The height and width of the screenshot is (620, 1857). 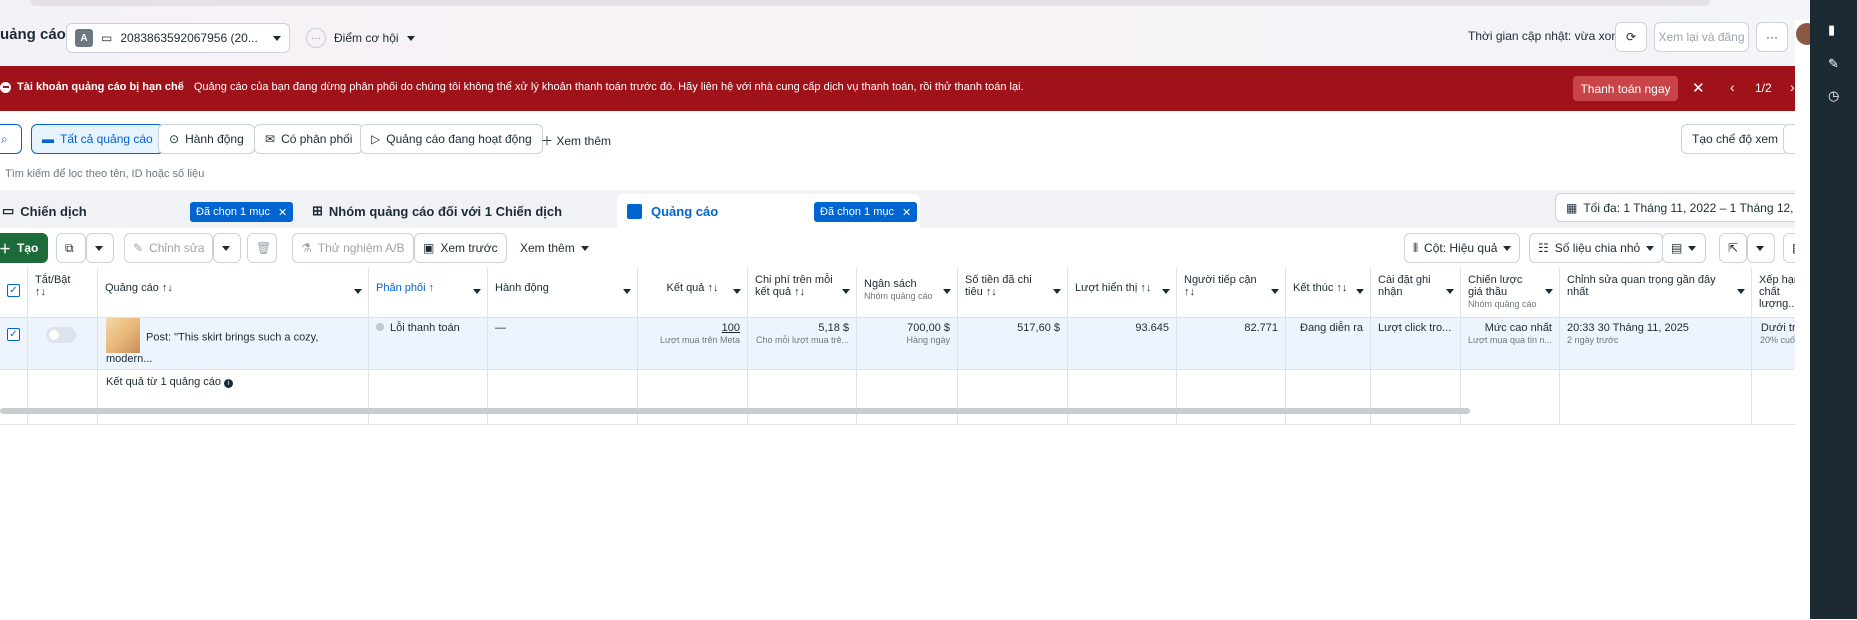 What do you see at coordinates (1572, 207) in the screenshot?
I see `calendar-icon: ▦` at bounding box center [1572, 207].